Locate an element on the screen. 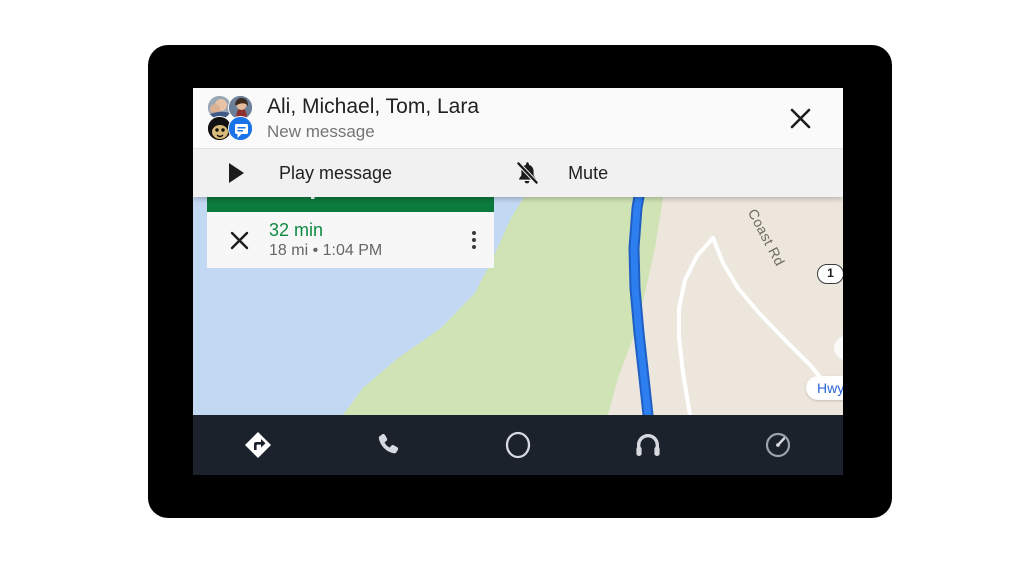 This screenshot has width=1024, height=570. bottom-navigation-bar is located at coordinates (518, 445).